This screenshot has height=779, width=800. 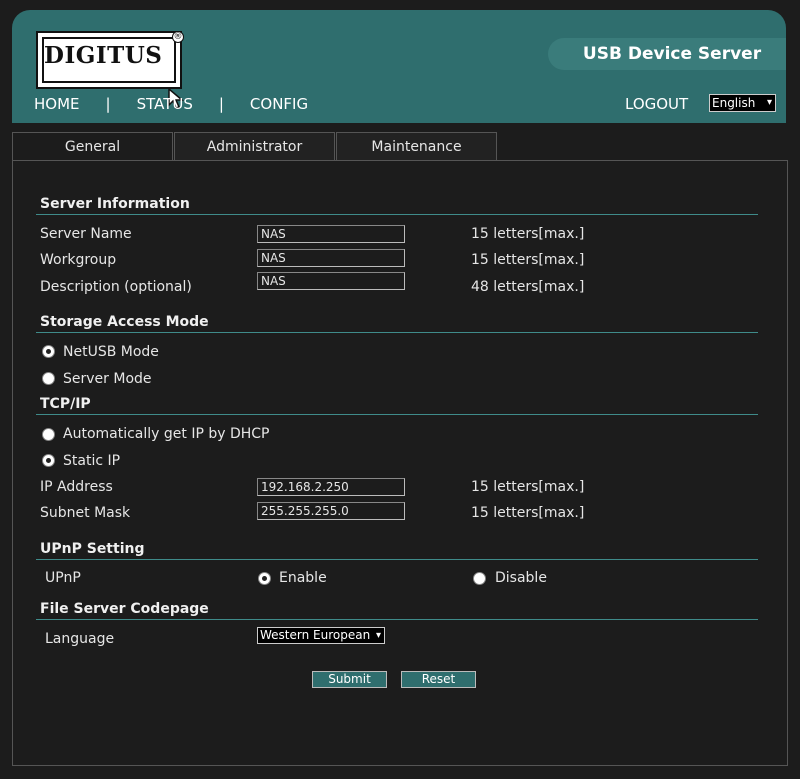 I want to click on product-title: USB Device Server, so click(x=667, y=54).